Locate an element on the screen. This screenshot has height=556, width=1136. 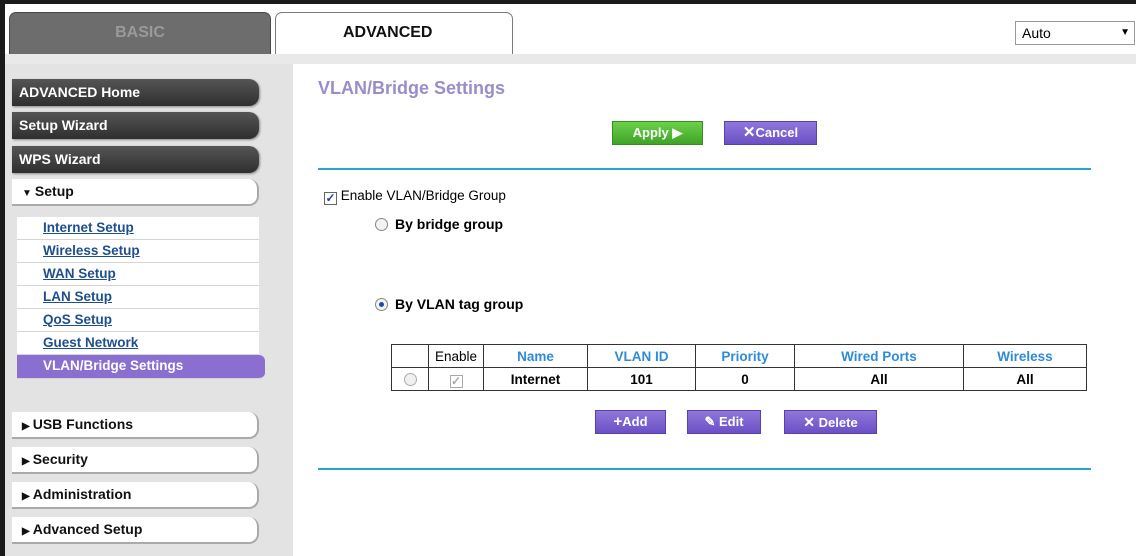
triangle-down-icon: ▼ is located at coordinates (27, 193).